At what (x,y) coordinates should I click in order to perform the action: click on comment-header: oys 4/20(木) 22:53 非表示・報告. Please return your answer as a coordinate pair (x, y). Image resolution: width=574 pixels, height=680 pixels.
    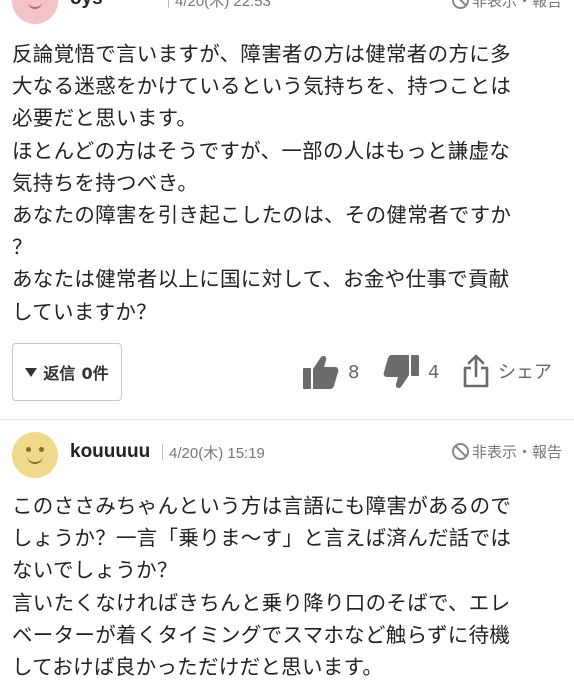
    Looking at the image, I should click on (287, 12).